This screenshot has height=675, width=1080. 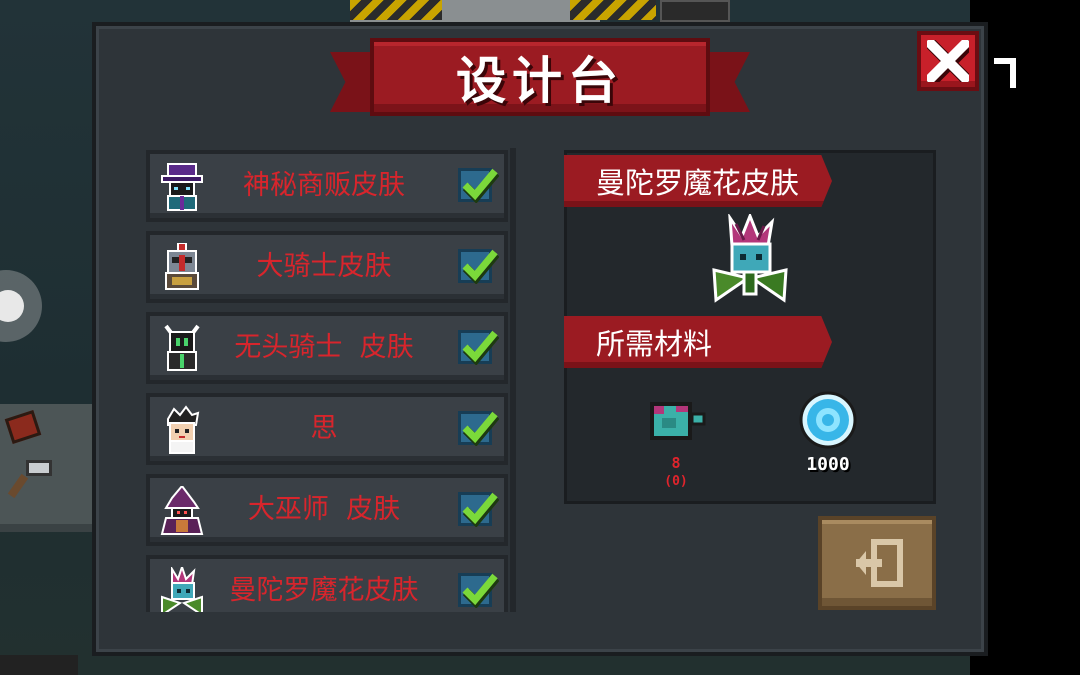 I want to click on selected-skin-ribbon: 曼陀罗魔花皮肤, so click(x=698, y=181).